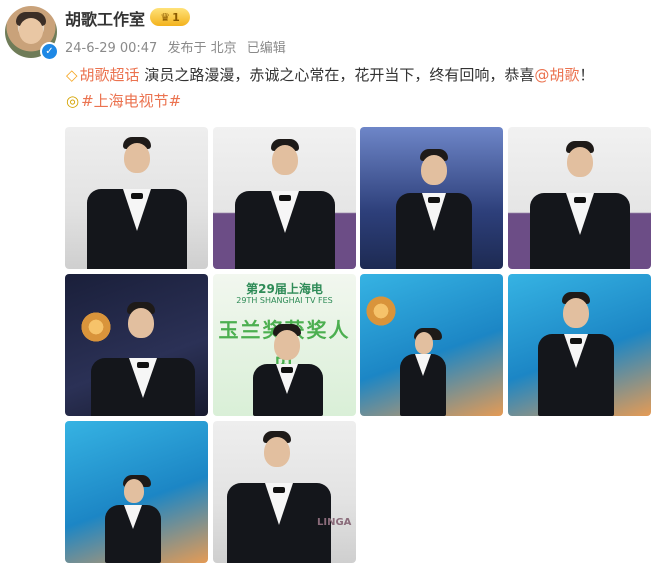 The image size is (660, 570). Describe the element at coordinates (284, 345) in the screenshot. I see `photo-6: 第29届上海电 29TH SHANGHAI TV FES 玉兰奖获奖人员` at that location.